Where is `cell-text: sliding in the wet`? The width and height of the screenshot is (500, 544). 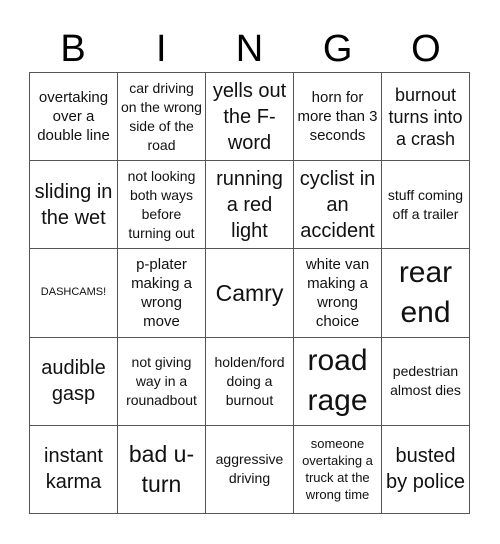
cell-text: sliding in the wet is located at coordinates (73, 204).